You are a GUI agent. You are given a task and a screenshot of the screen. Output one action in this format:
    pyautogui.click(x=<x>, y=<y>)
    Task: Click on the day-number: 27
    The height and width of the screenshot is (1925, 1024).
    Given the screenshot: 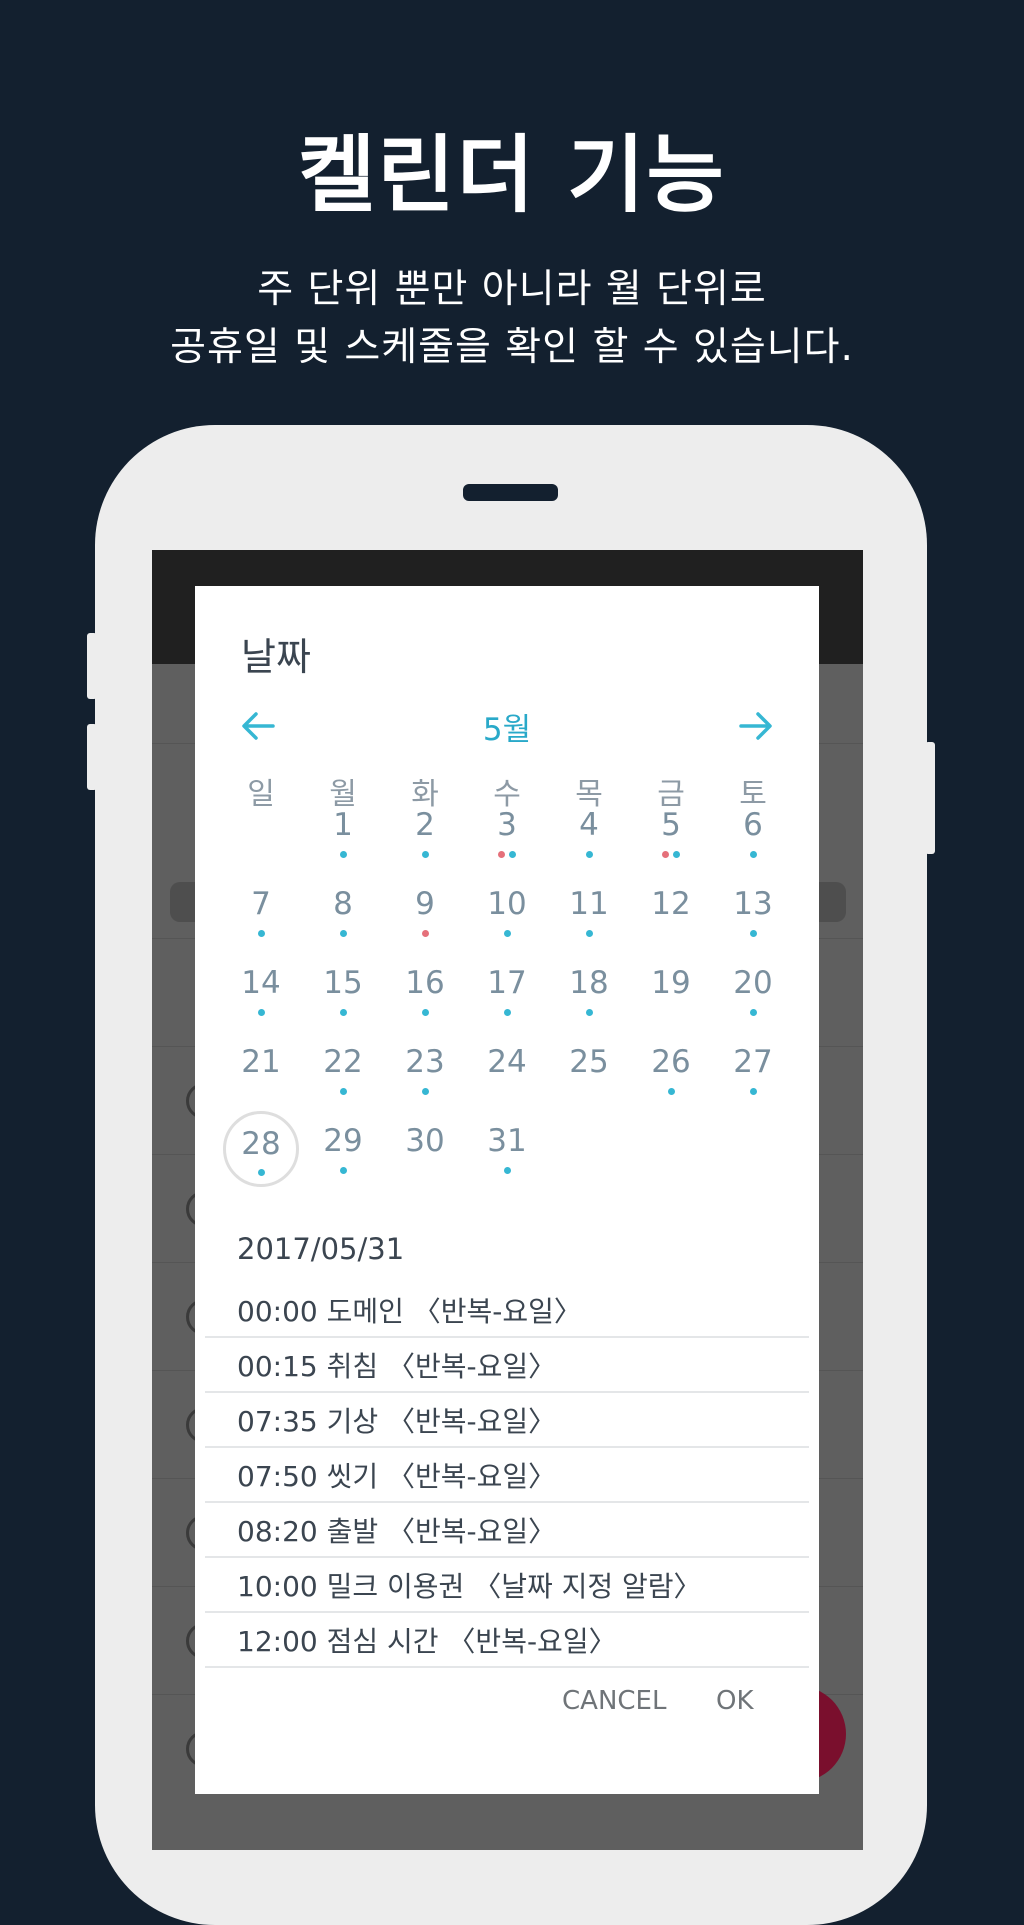 What is the action you would take?
    pyautogui.click(x=753, y=1062)
    